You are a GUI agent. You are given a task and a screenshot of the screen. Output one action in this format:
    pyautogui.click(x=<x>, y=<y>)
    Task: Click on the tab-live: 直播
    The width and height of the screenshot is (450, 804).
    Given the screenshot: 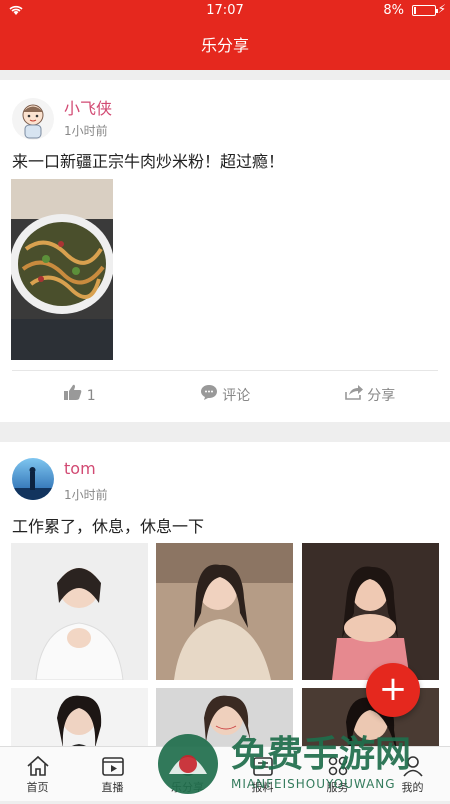 What is the action you would take?
    pyautogui.click(x=112, y=774)
    